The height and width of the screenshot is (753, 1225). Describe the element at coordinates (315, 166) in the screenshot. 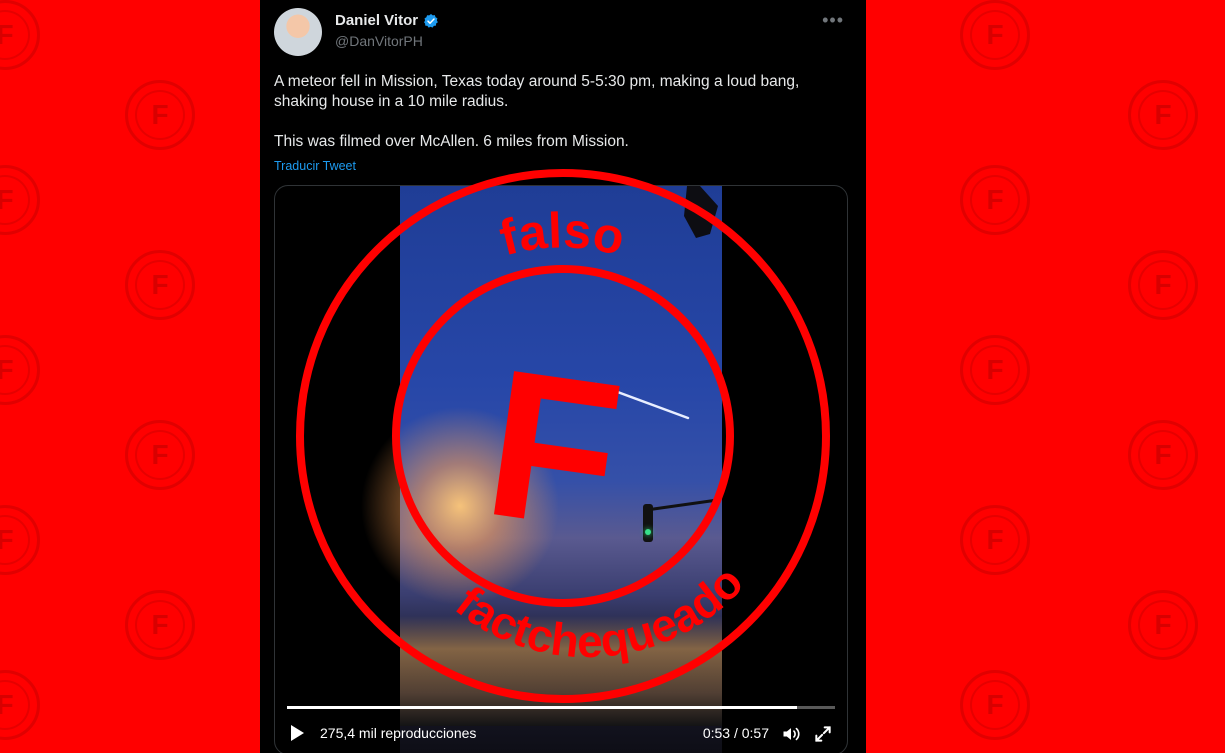

I see `translate-tweet-link: Traducir Tweet` at that location.